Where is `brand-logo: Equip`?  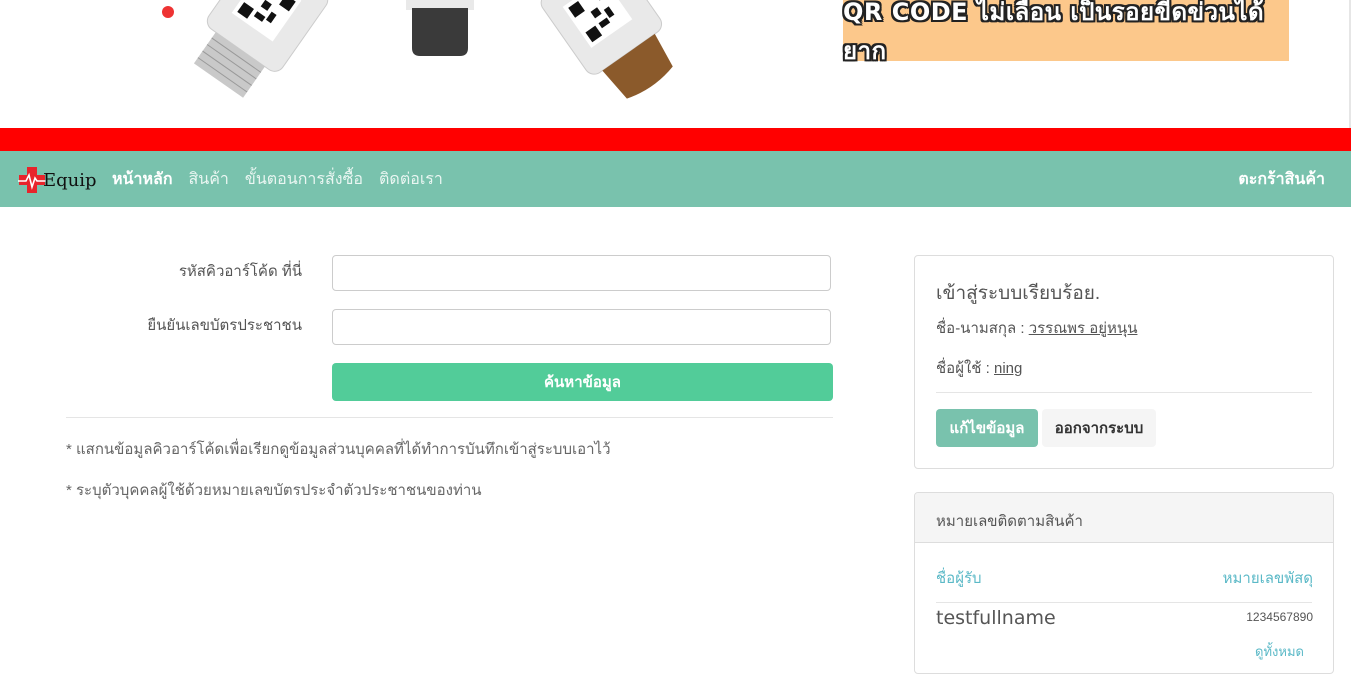
brand-logo: Equip is located at coordinates (57, 180).